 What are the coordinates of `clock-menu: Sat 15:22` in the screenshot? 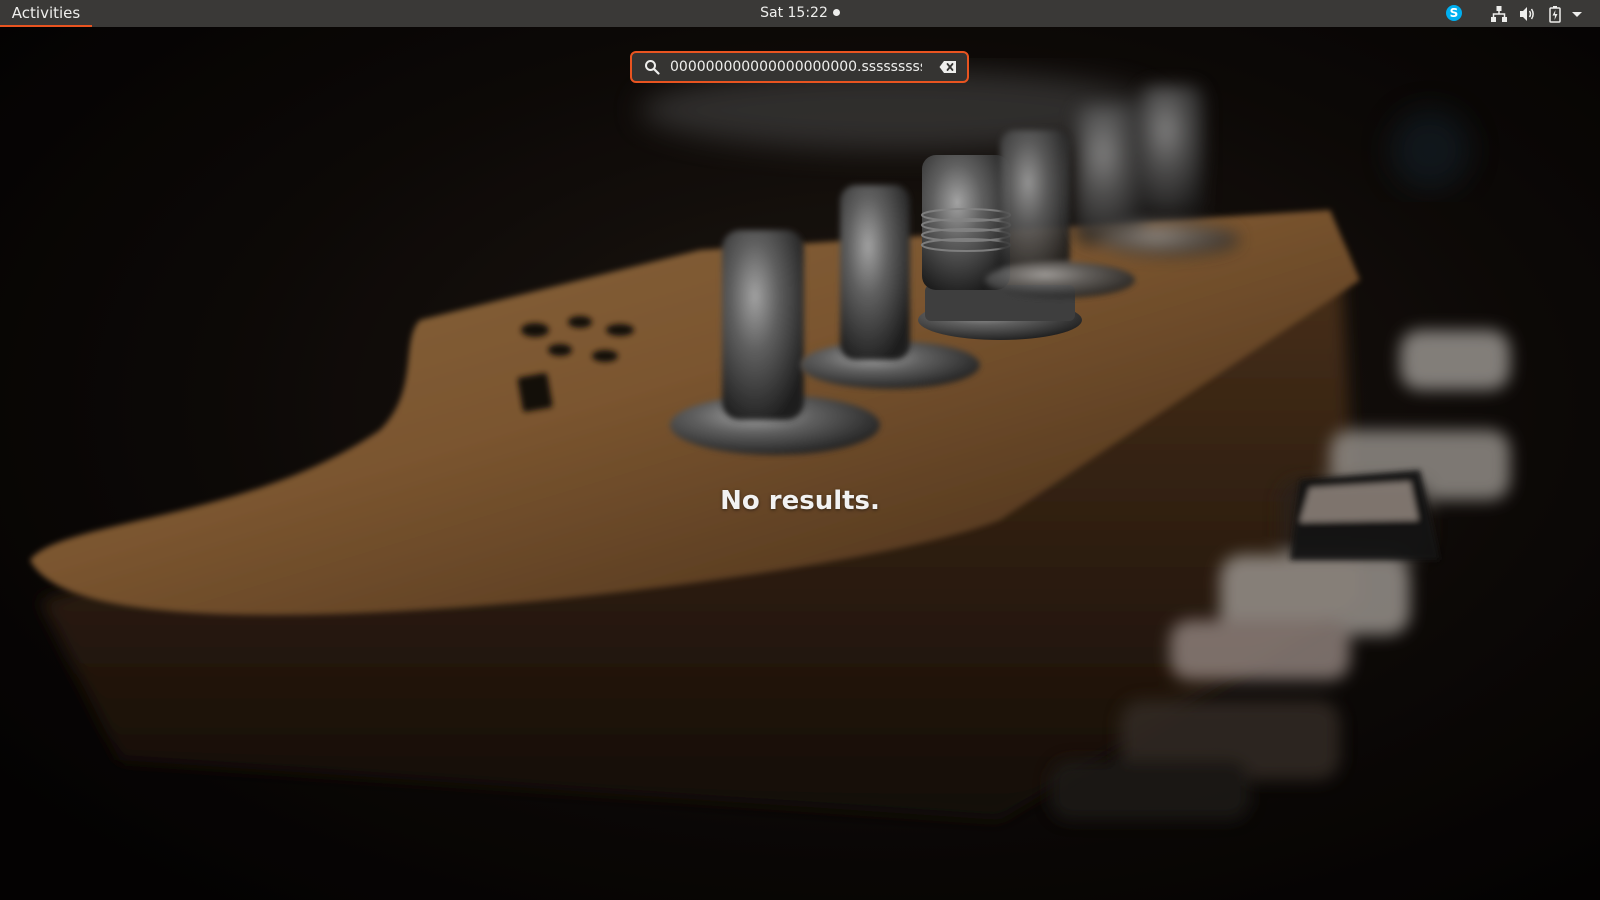 It's located at (800, 13).